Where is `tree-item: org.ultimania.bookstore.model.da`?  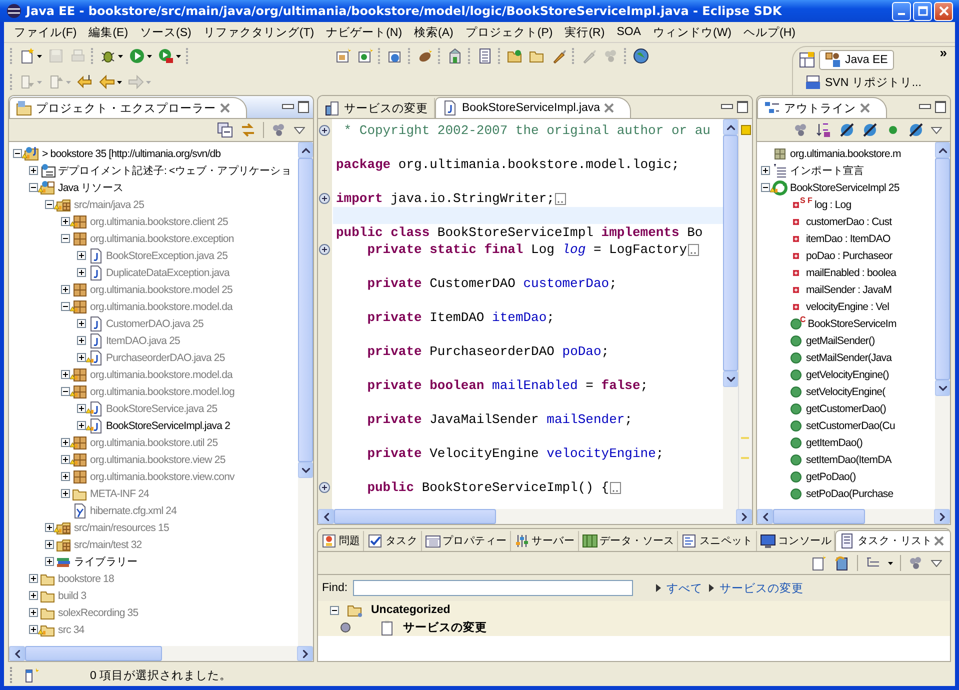
tree-item: org.ultimania.bookstore.model.da is located at coordinates (161, 306).